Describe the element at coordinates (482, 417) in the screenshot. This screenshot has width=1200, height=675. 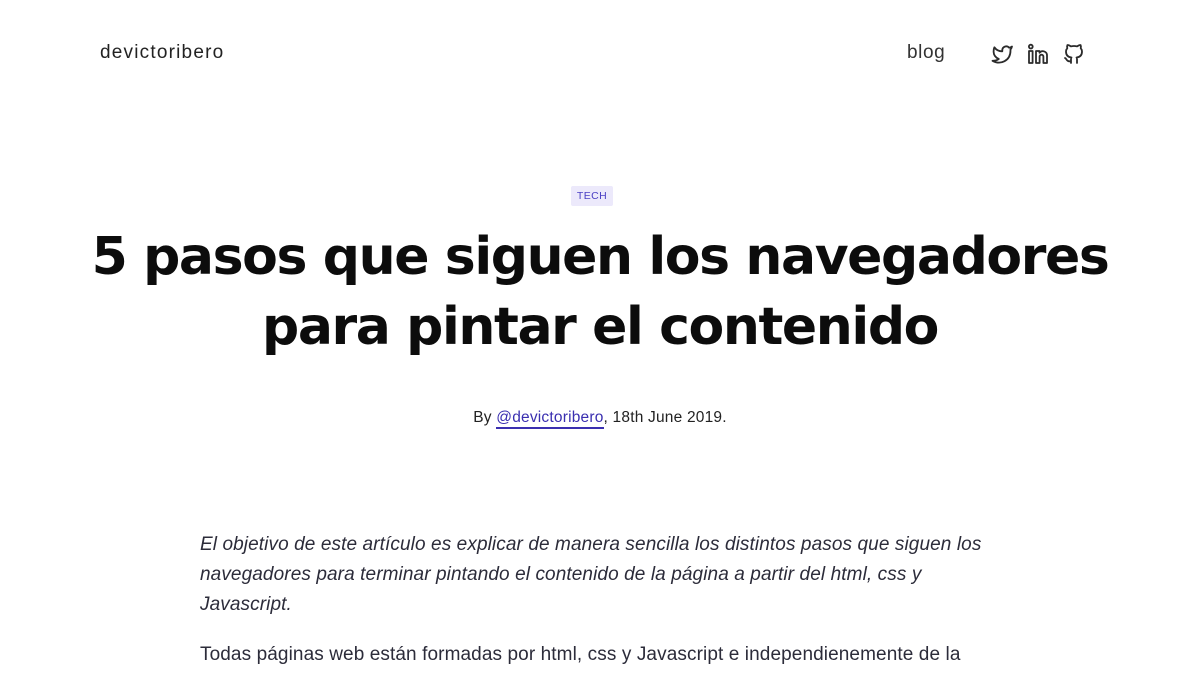
I see `byline-prefix: By` at that location.